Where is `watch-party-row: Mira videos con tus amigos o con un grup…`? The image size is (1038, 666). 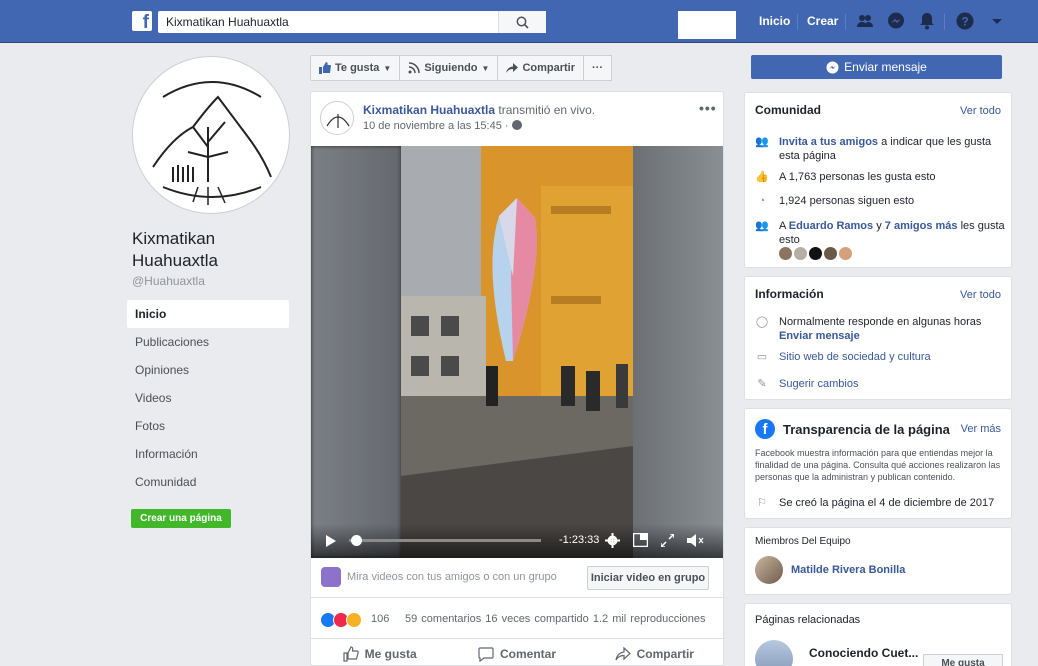 watch-party-row: Mira videos con tus amigos o con un grup… is located at coordinates (517, 578).